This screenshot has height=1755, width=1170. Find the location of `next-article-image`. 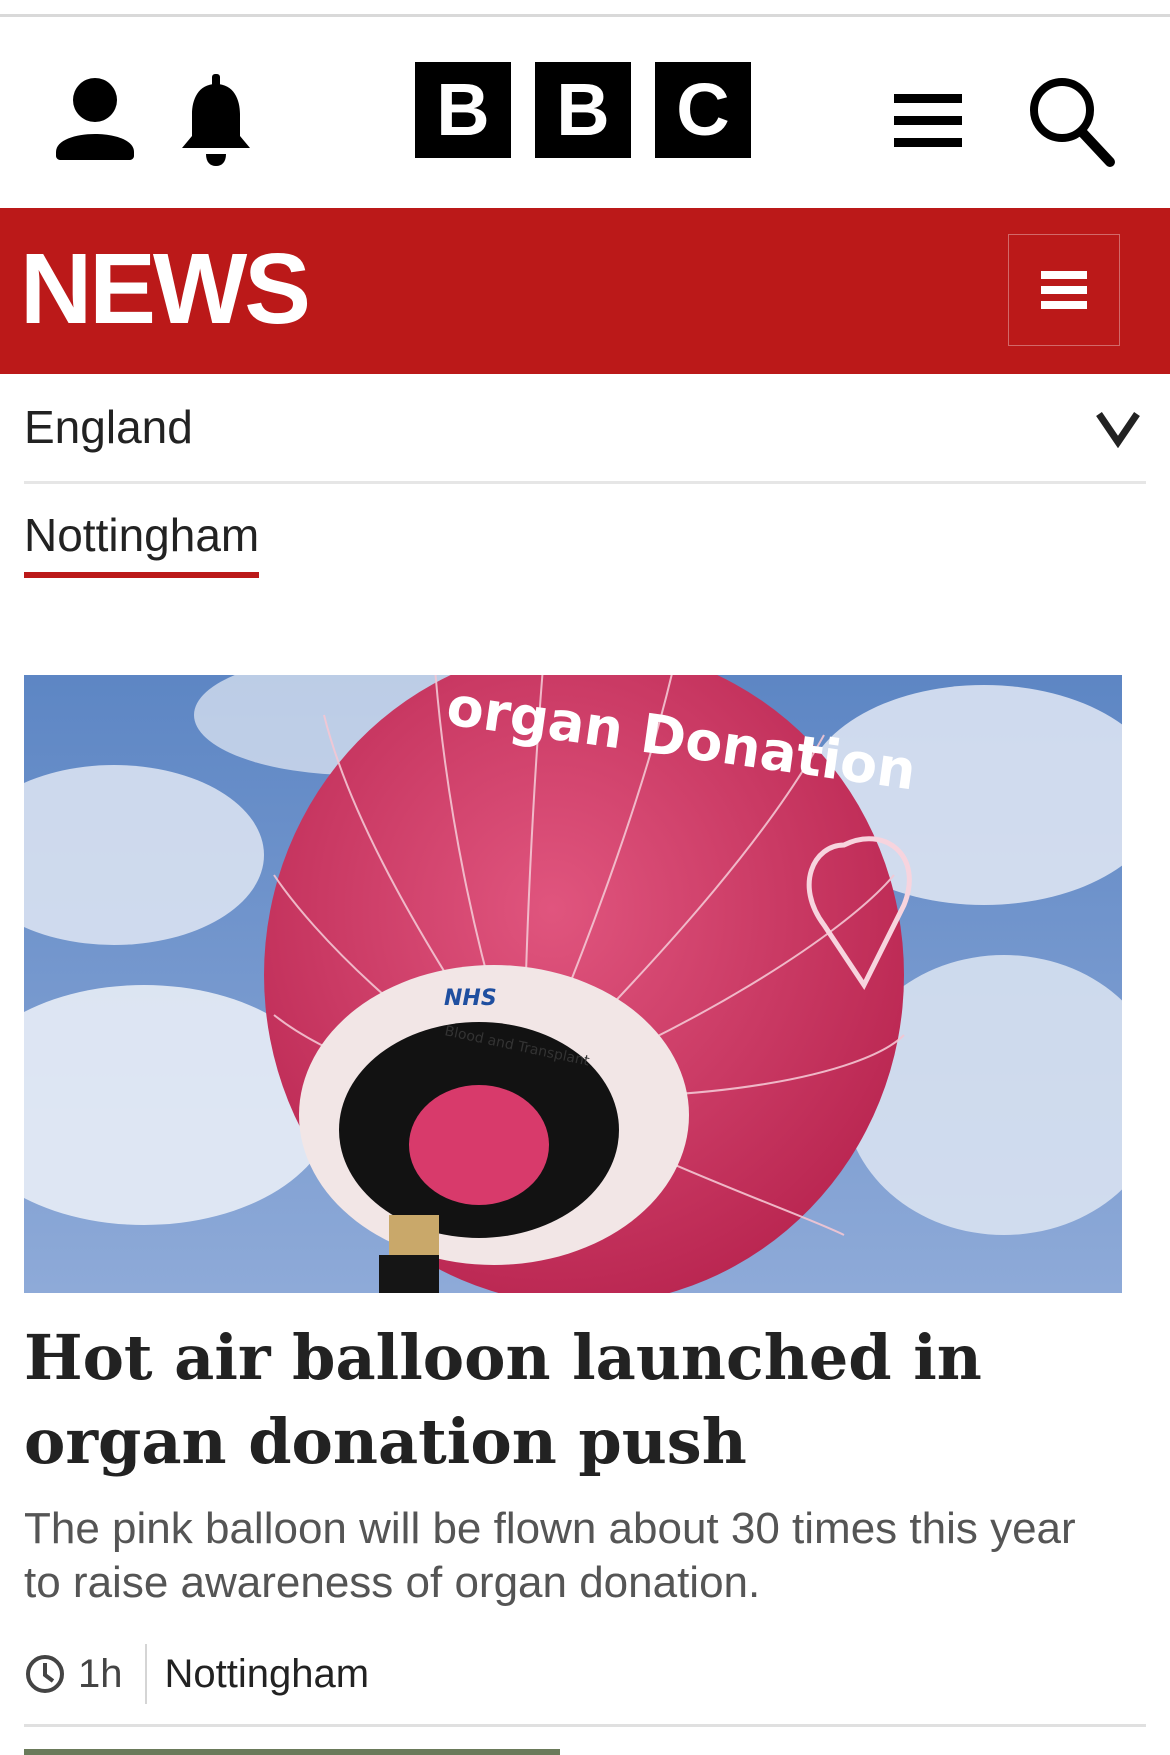

next-article-image is located at coordinates (292, 1752).